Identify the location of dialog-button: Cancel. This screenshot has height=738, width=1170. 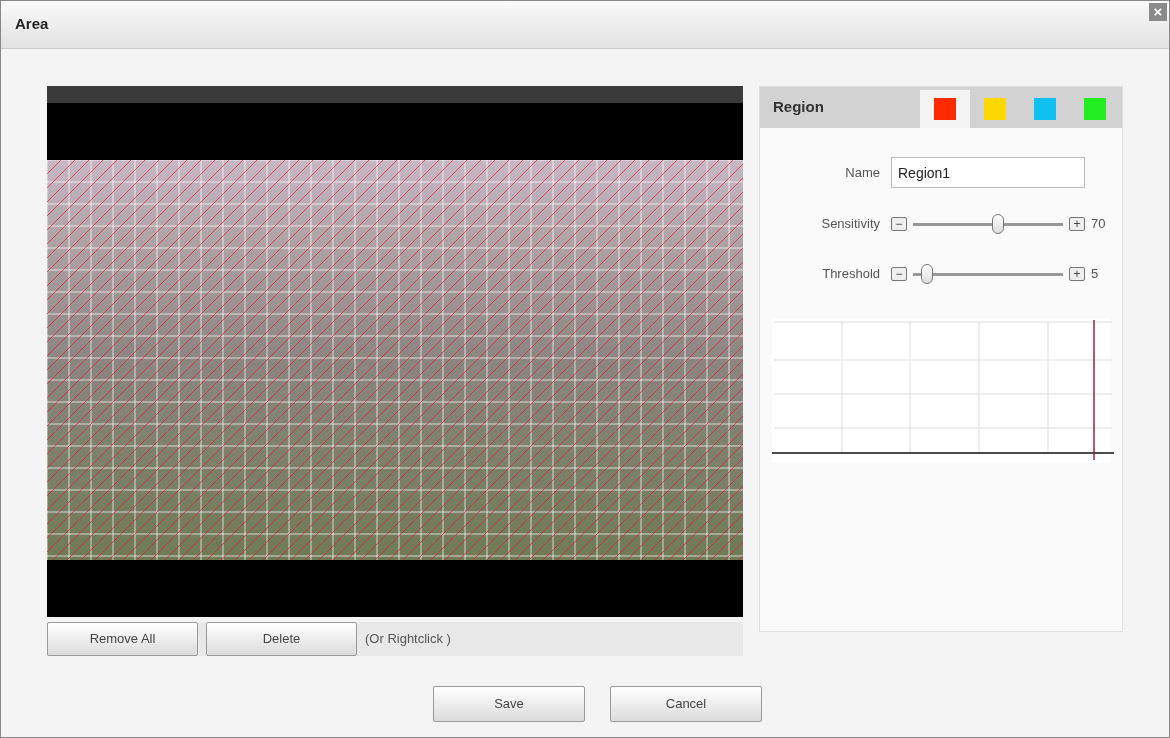
(686, 704).